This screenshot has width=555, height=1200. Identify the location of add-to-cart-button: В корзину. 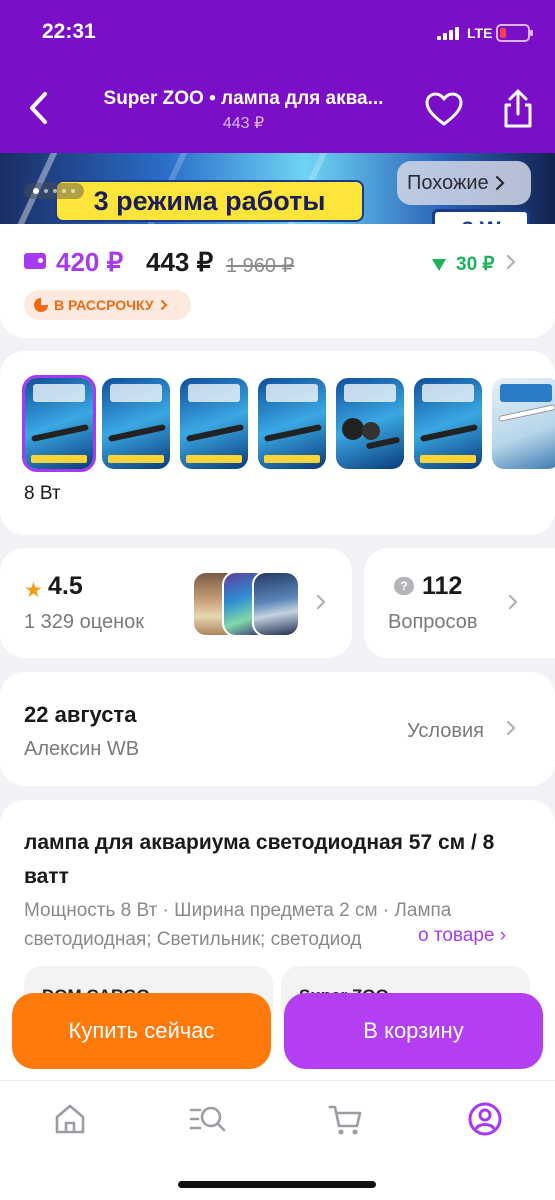
(413, 1031).